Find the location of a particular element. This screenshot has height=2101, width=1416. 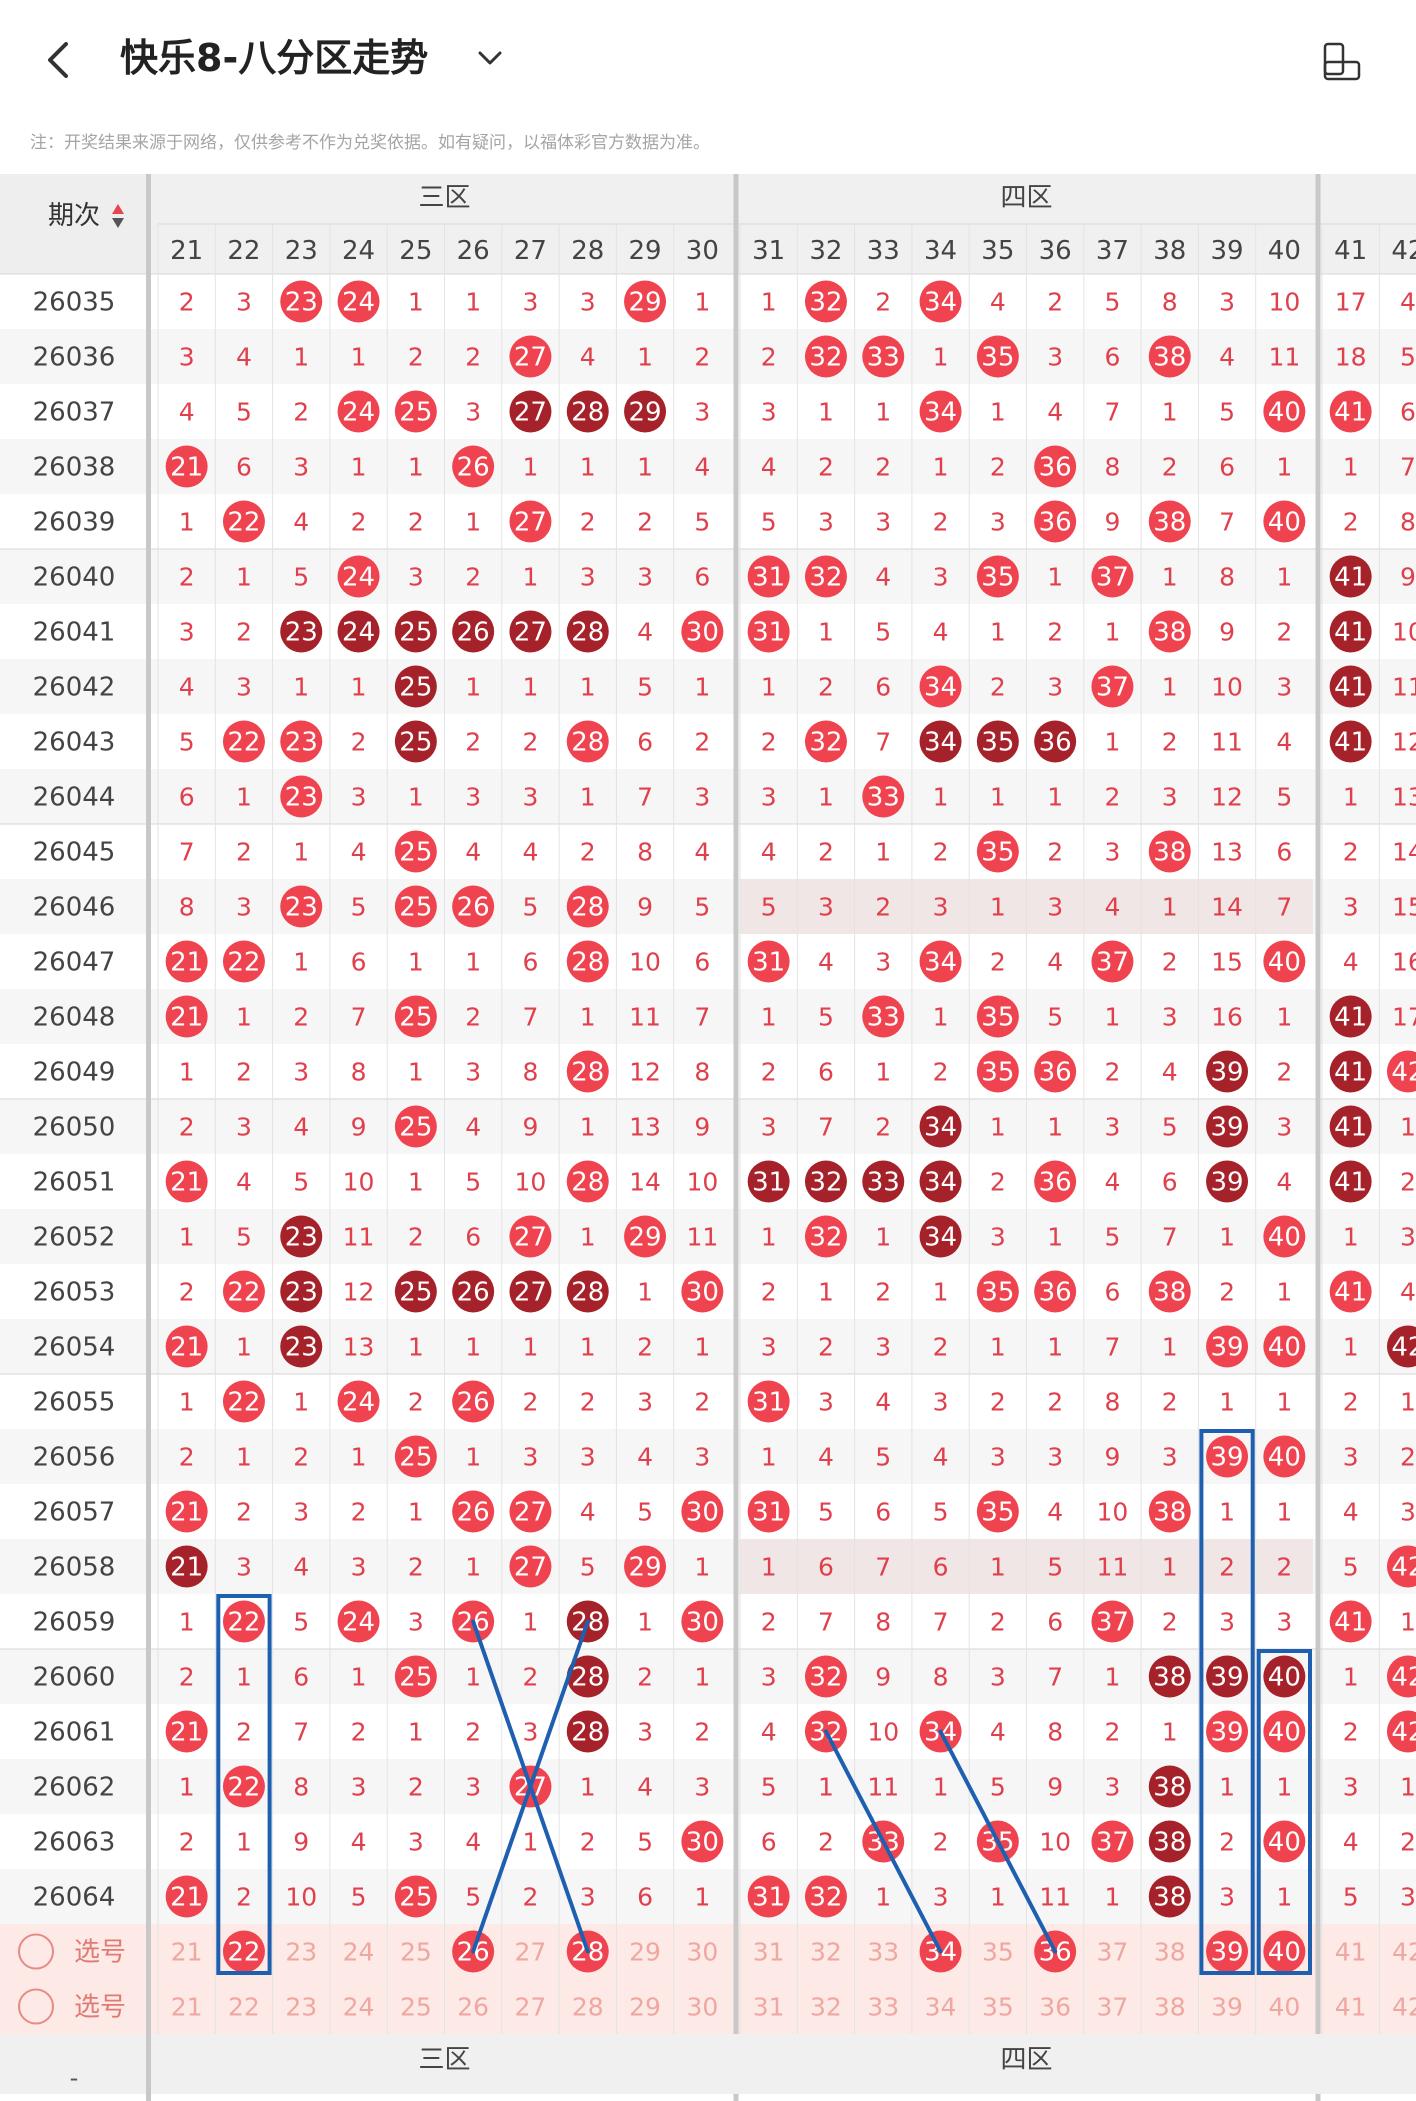

winning-number: 35 is located at coordinates (997, 743).